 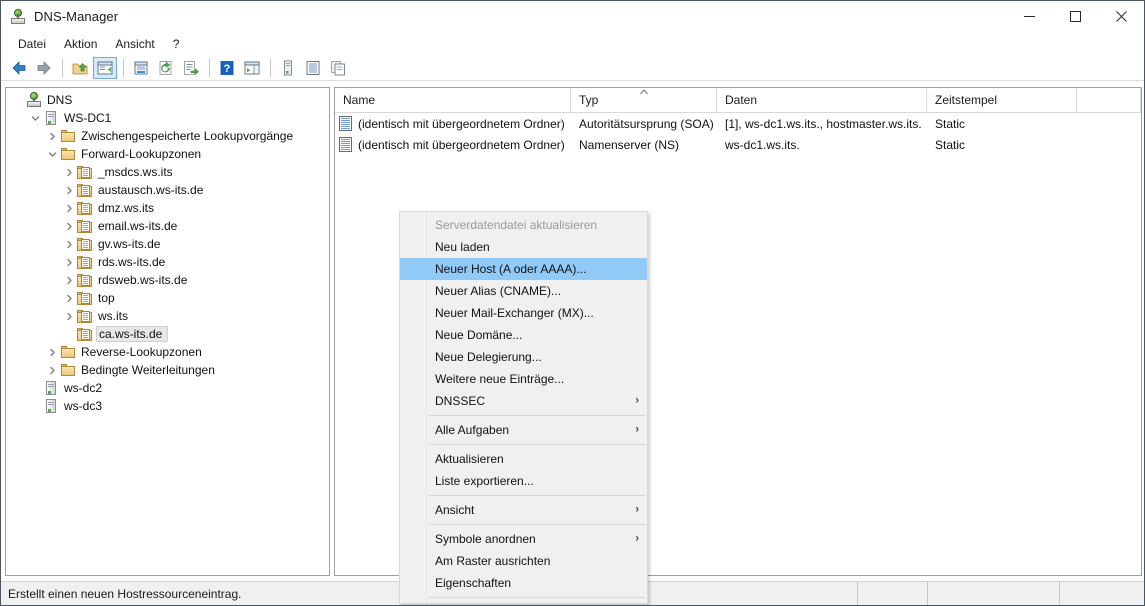 What do you see at coordinates (167, 100) in the screenshot?
I see `tree-item-dns: DNS` at bounding box center [167, 100].